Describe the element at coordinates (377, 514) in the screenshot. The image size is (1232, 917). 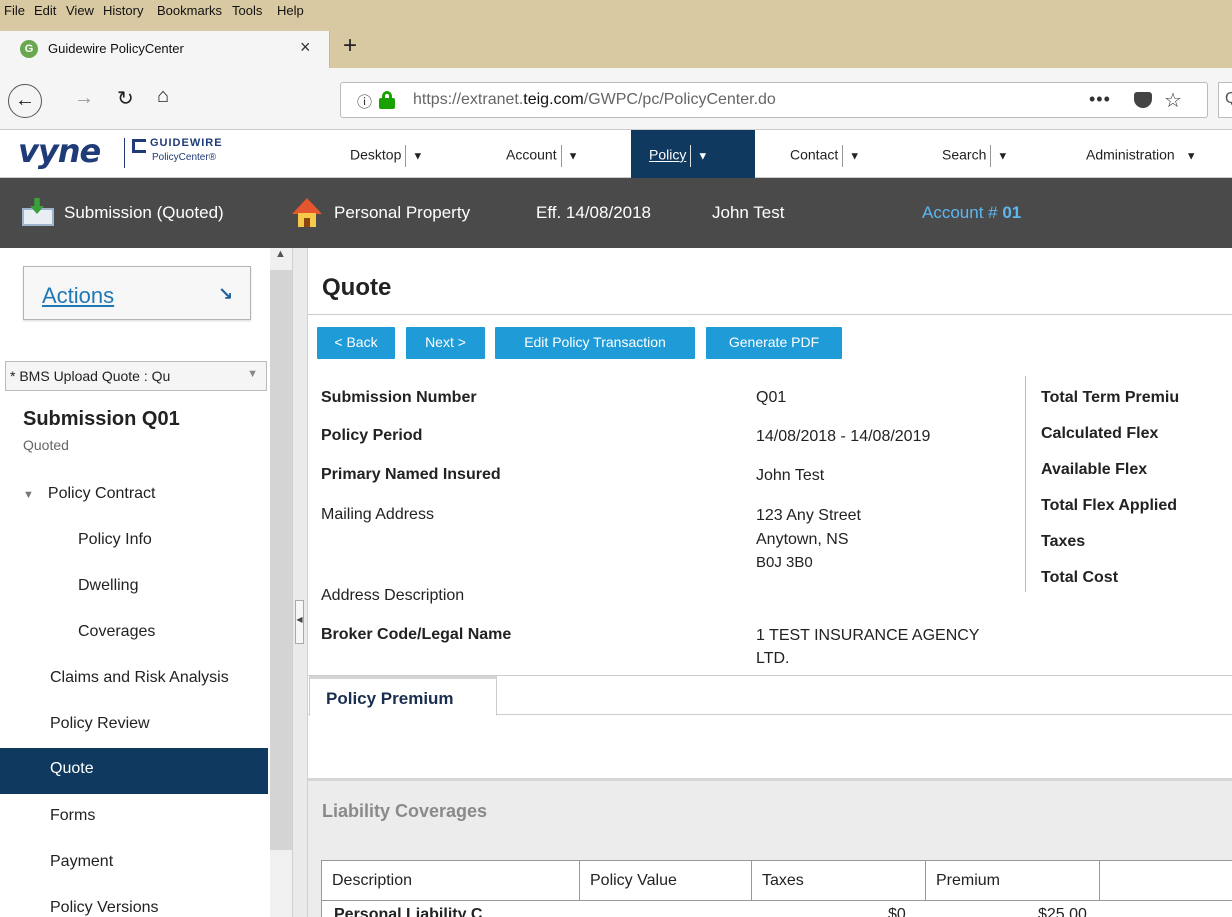
I see `mailing-address-label: Mailing Address` at that location.